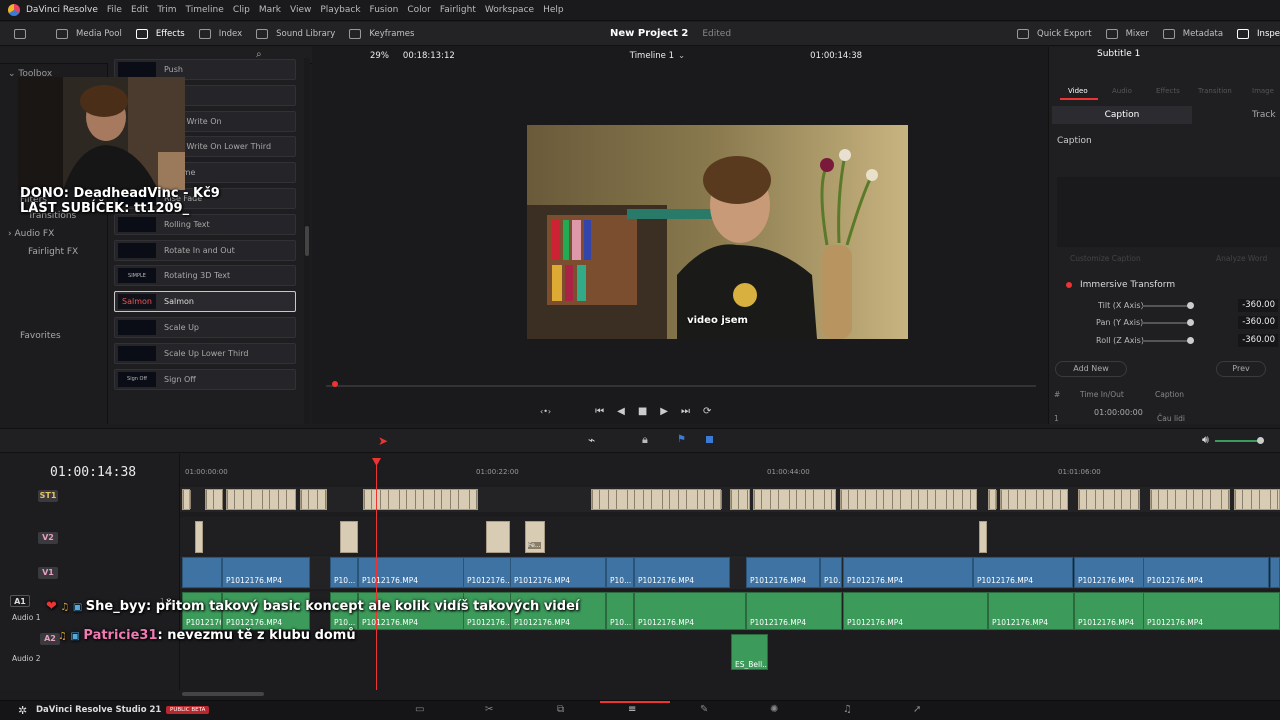 The image size is (1280, 720). Describe the element at coordinates (53, 336) in the screenshot. I see `favorites-header: Favorites` at that location.